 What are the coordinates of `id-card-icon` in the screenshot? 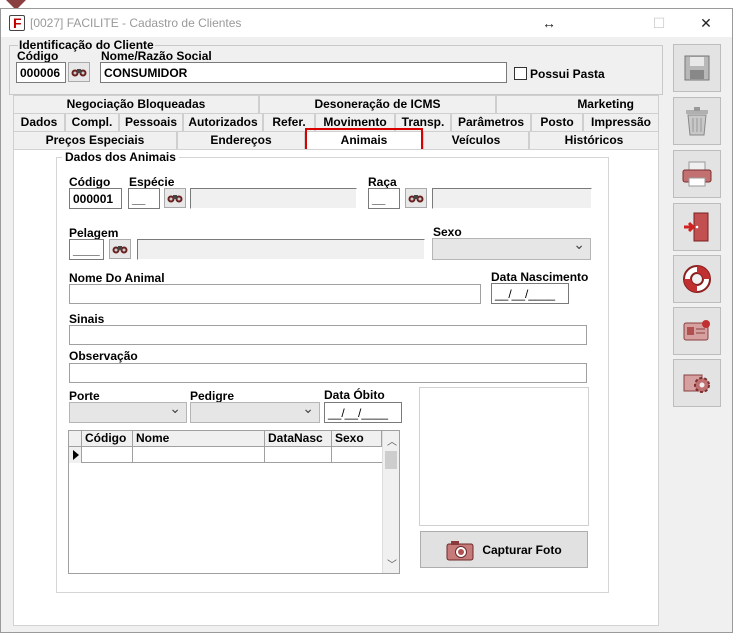 It's located at (696, 330).